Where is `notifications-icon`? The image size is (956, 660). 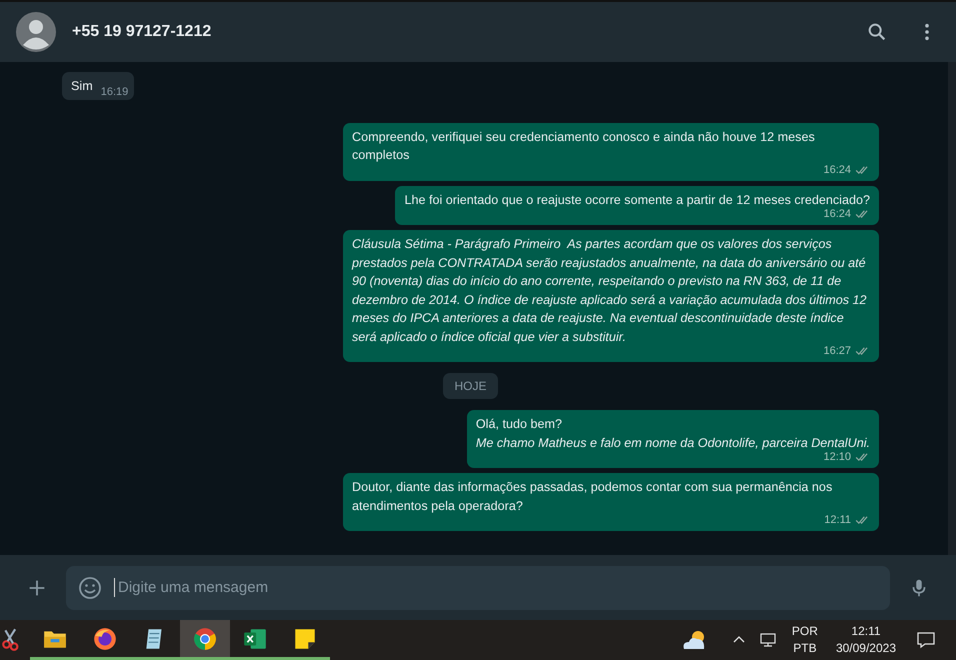
notifications-icon is located at coordinates (926, 640).